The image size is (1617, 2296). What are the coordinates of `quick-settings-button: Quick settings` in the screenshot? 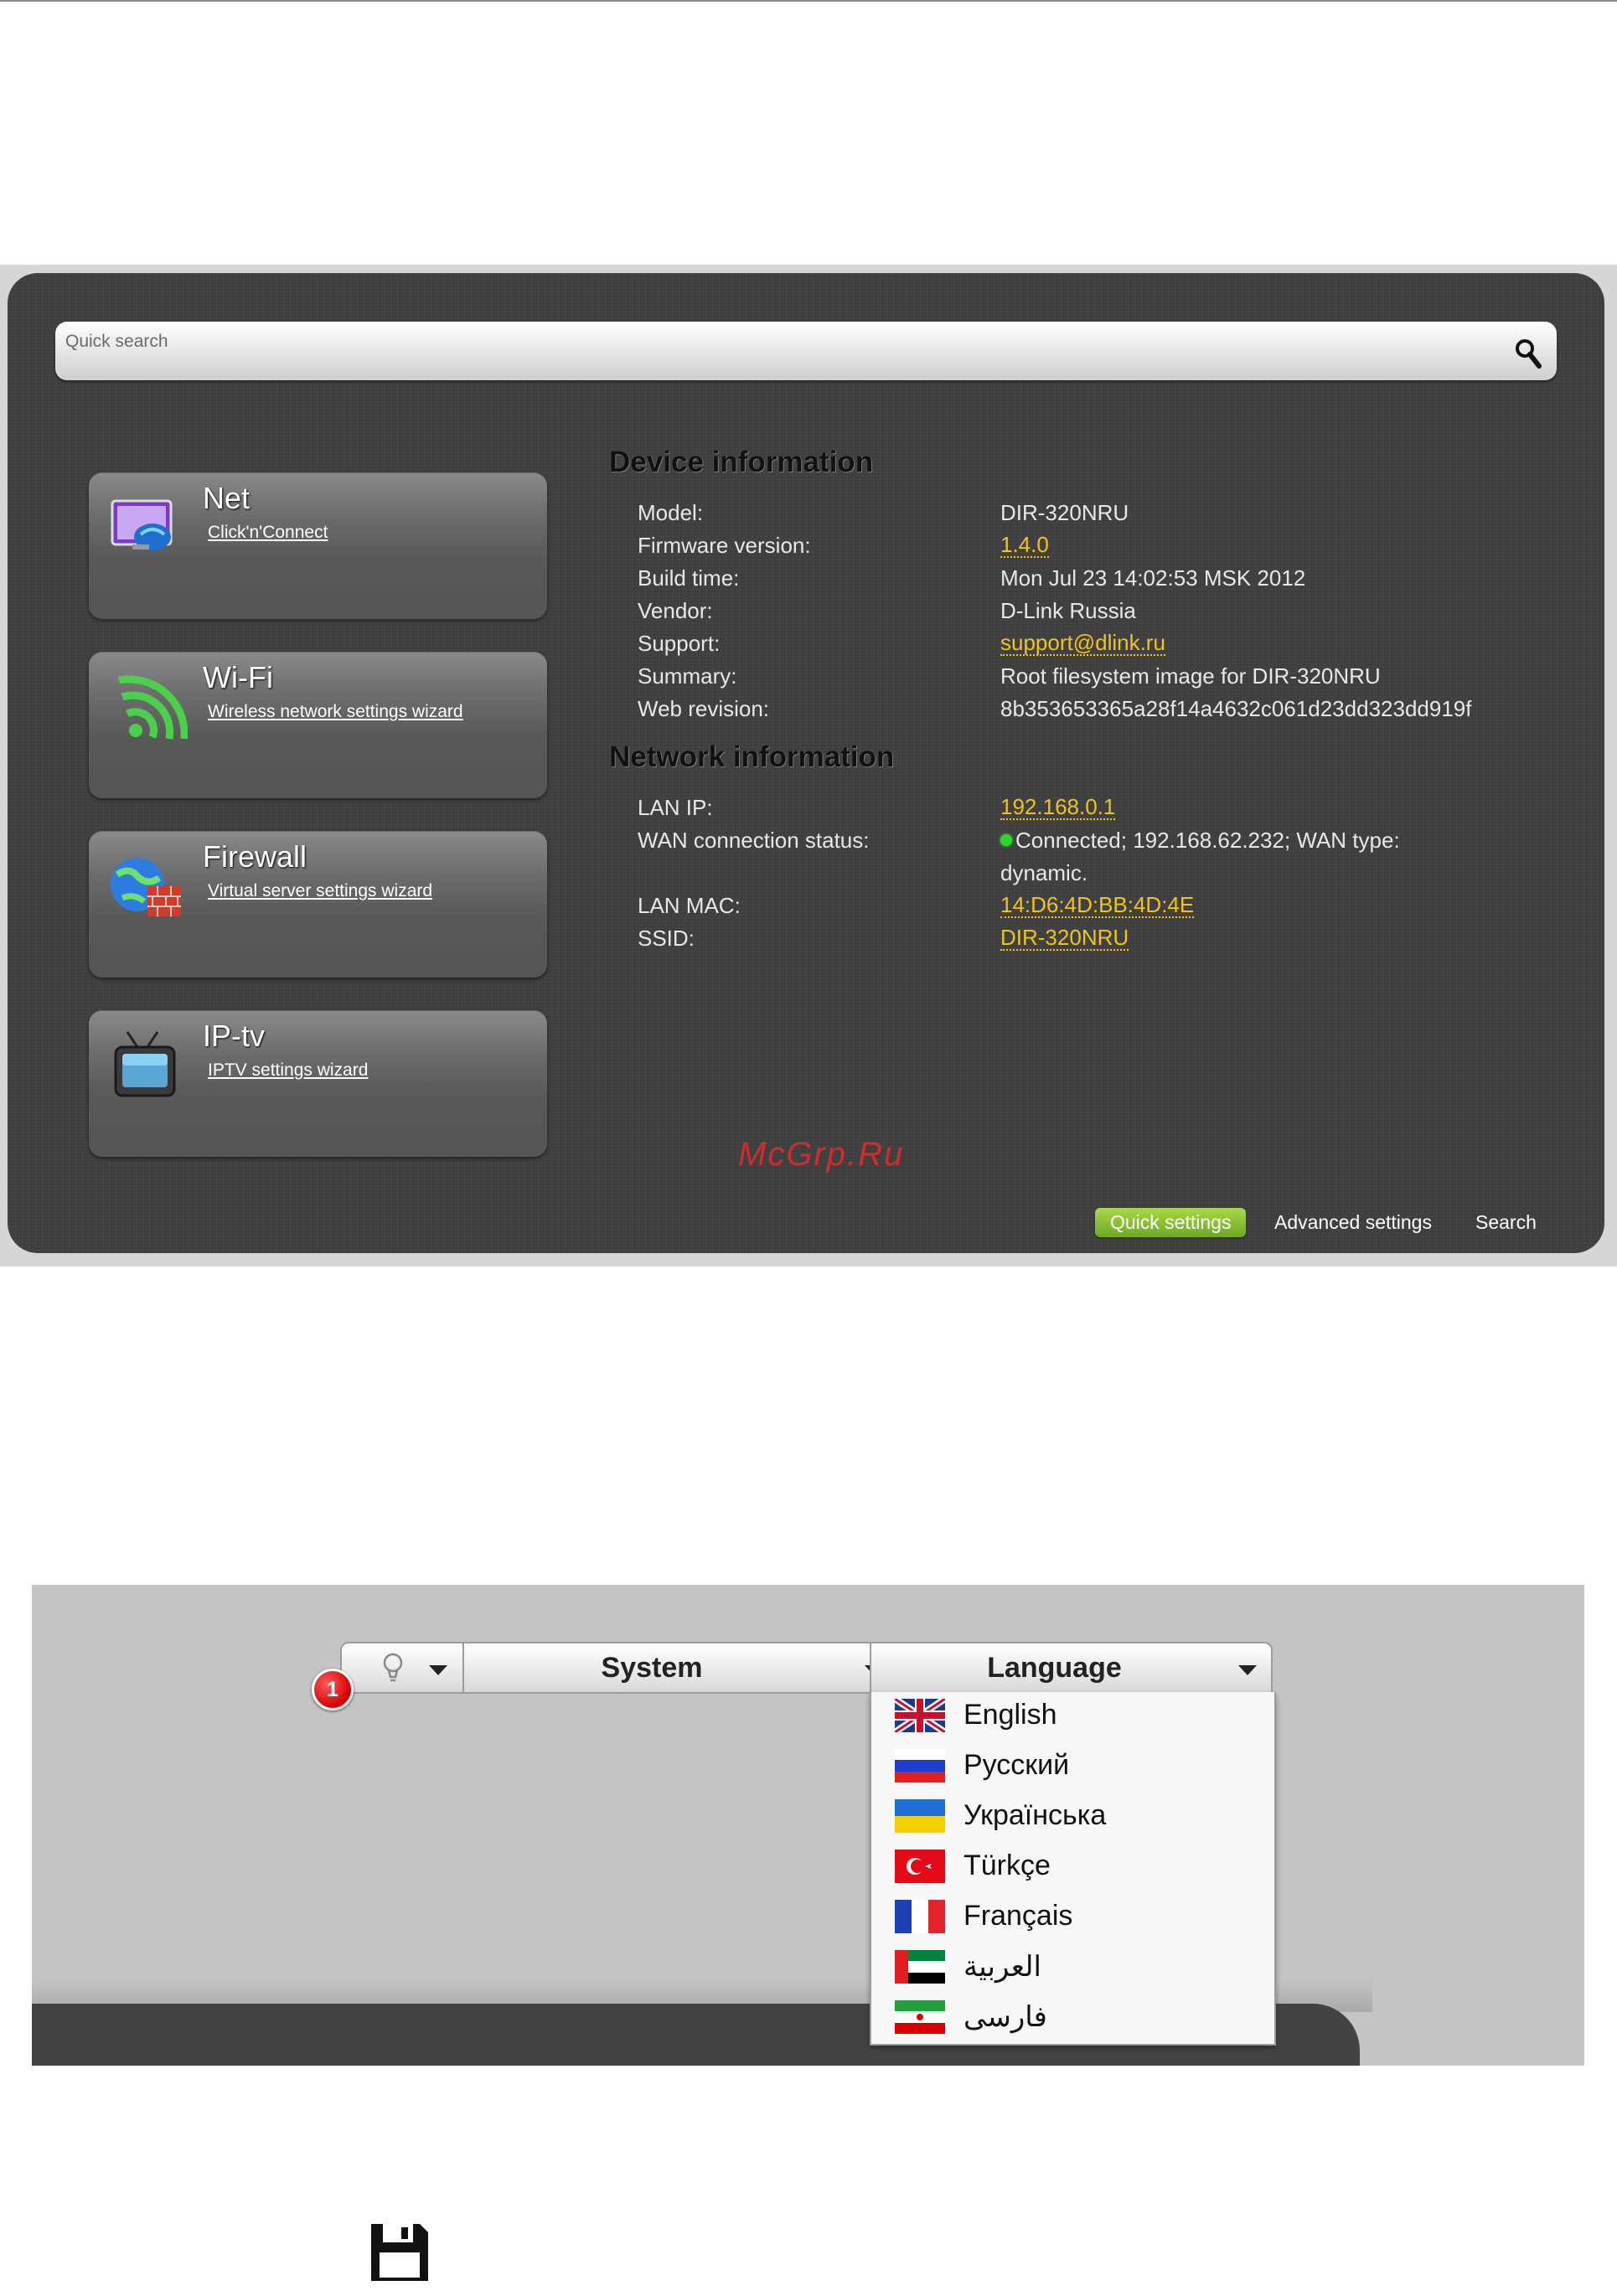 It's located at (1171, 1222).